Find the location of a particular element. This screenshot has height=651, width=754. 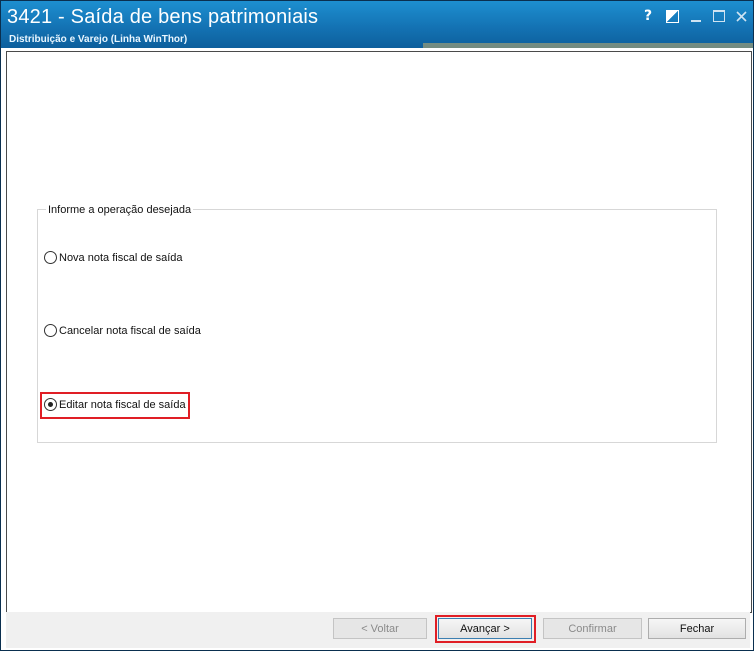

close-button is located at coordinates (741, 16).